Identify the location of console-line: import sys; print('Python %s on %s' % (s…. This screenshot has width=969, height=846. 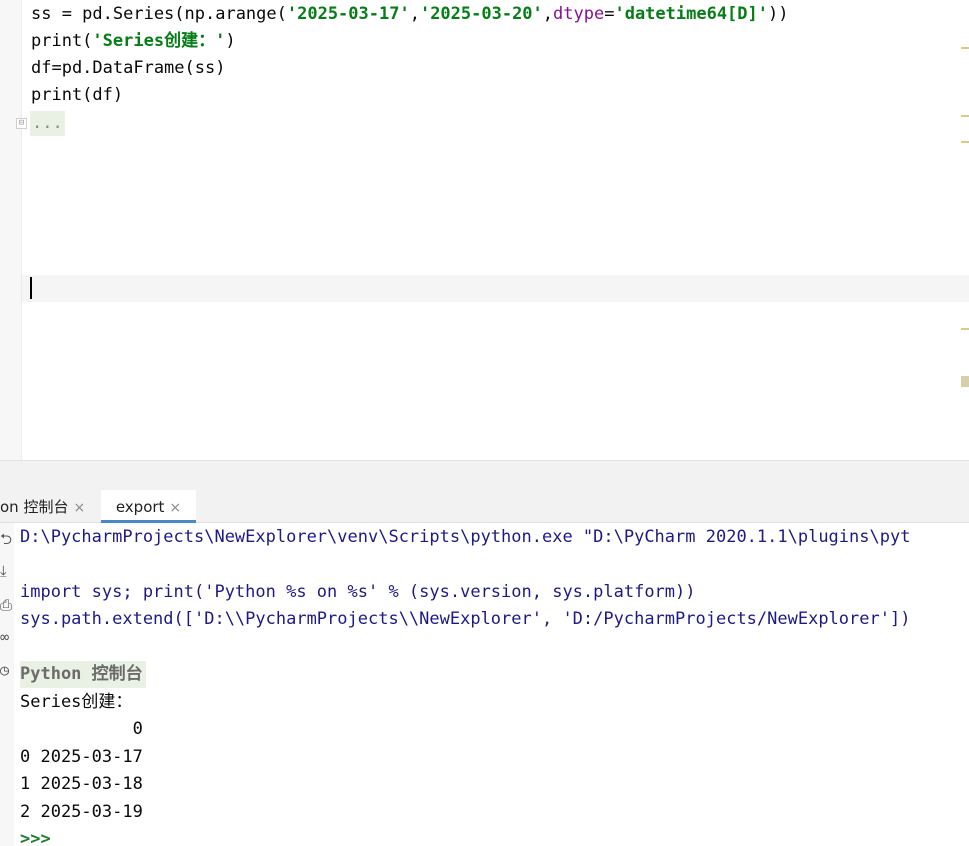
(358, 592).